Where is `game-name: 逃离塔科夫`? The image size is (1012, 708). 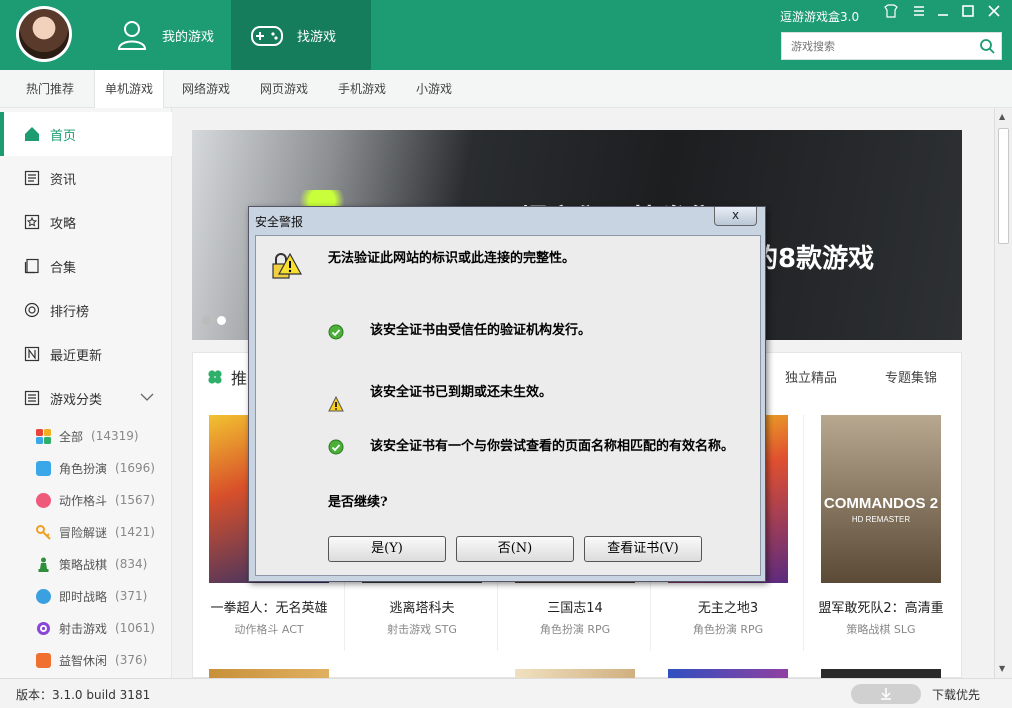 game-name: 逃离塔科夫 is located at coordinates (422, 608).